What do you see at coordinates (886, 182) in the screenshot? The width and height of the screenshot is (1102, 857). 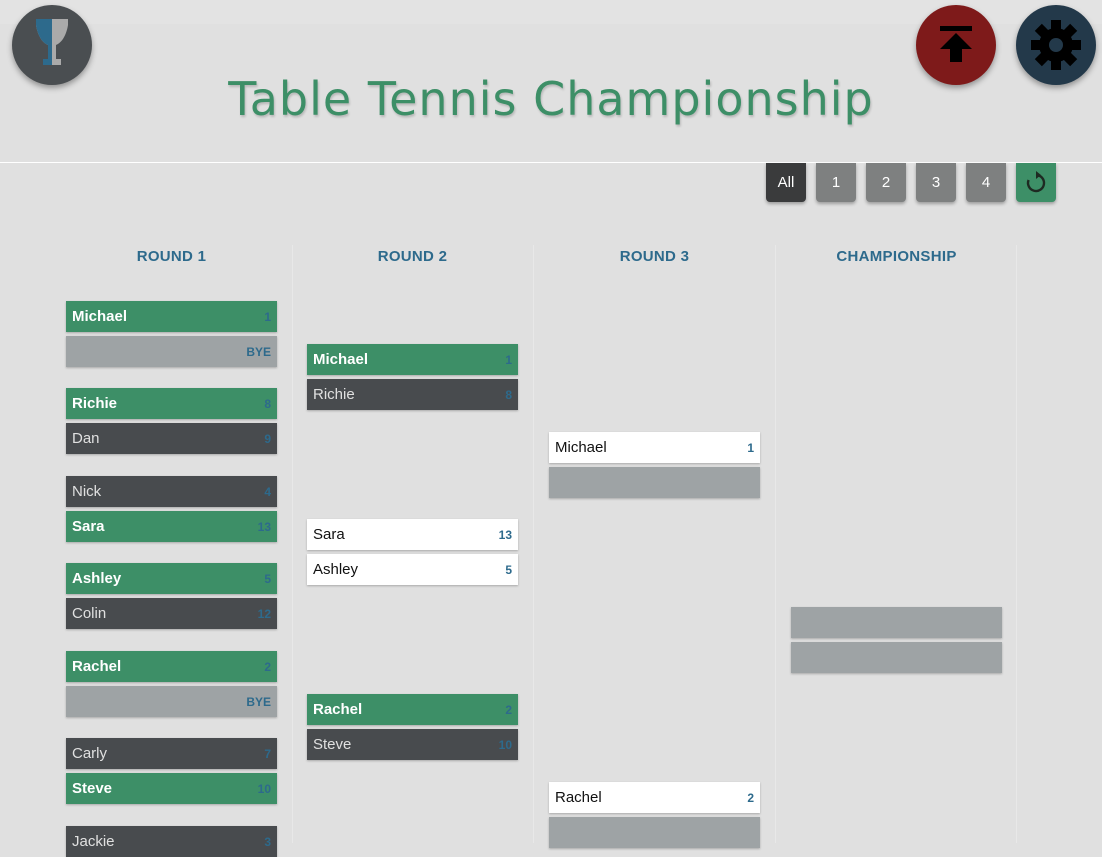 I see `filter-round-2-button: 2` at bounding box center [886, 182].